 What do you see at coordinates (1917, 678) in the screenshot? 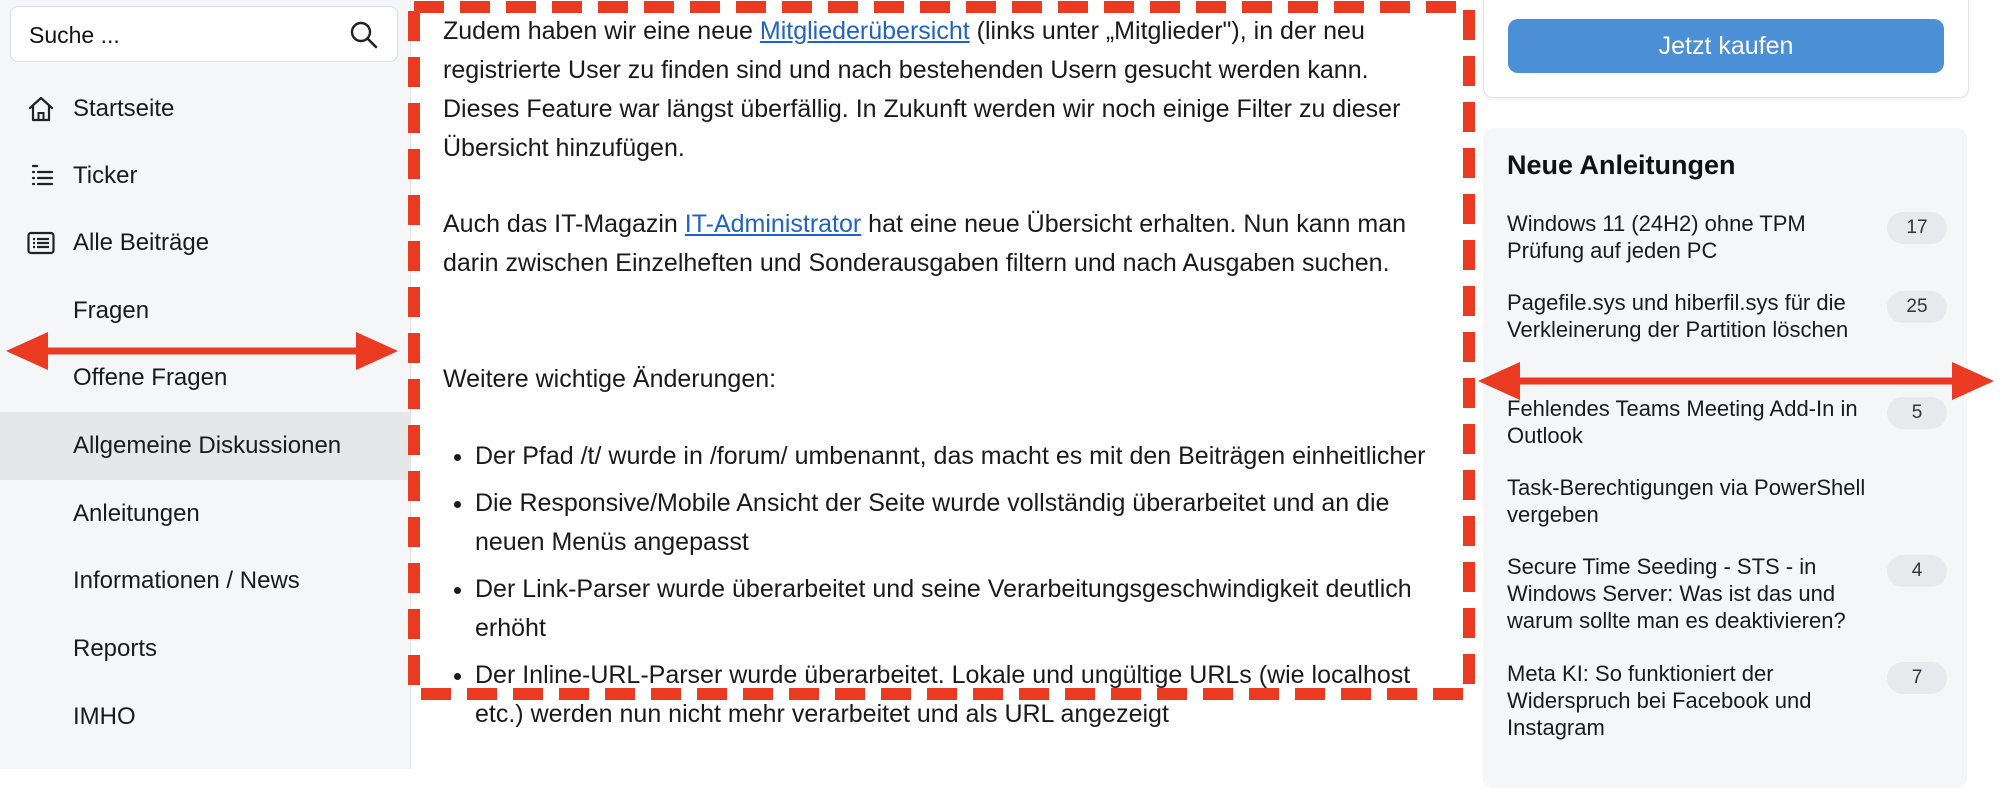
I see `comment-count-badge: 7` at bounding box center [1917, 678].